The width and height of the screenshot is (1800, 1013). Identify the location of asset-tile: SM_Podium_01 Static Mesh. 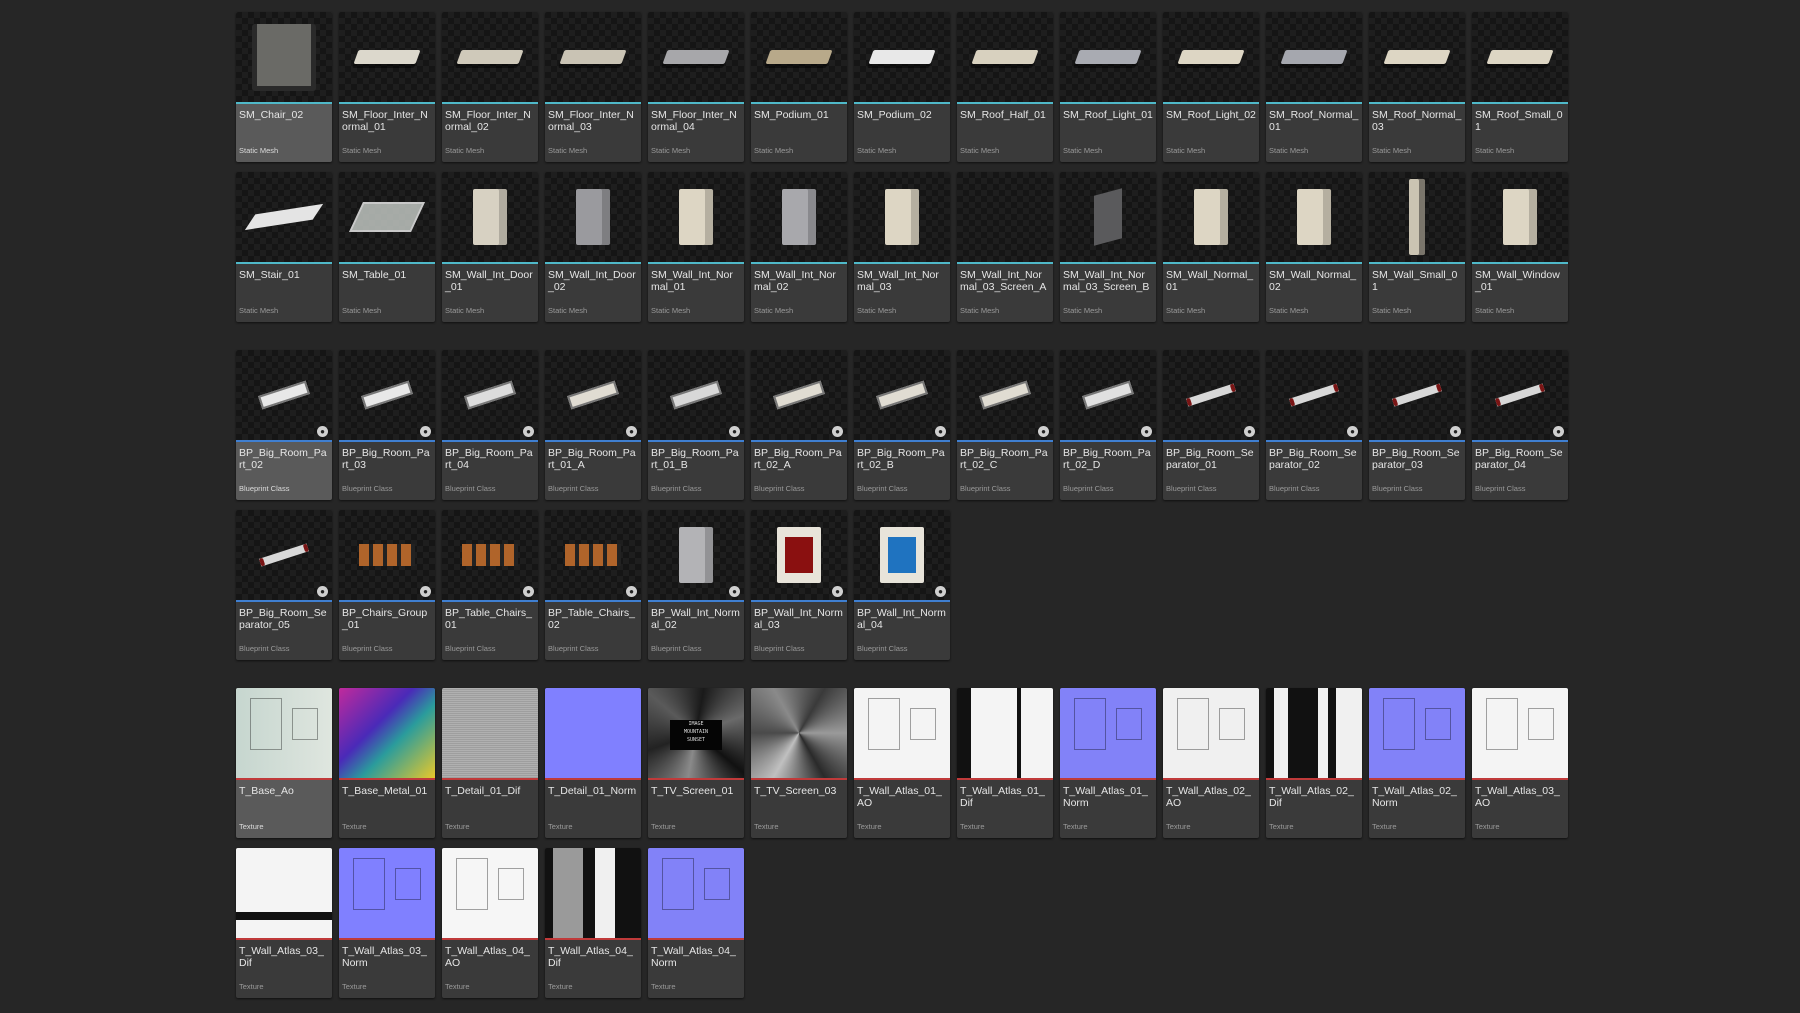
(799, 87).